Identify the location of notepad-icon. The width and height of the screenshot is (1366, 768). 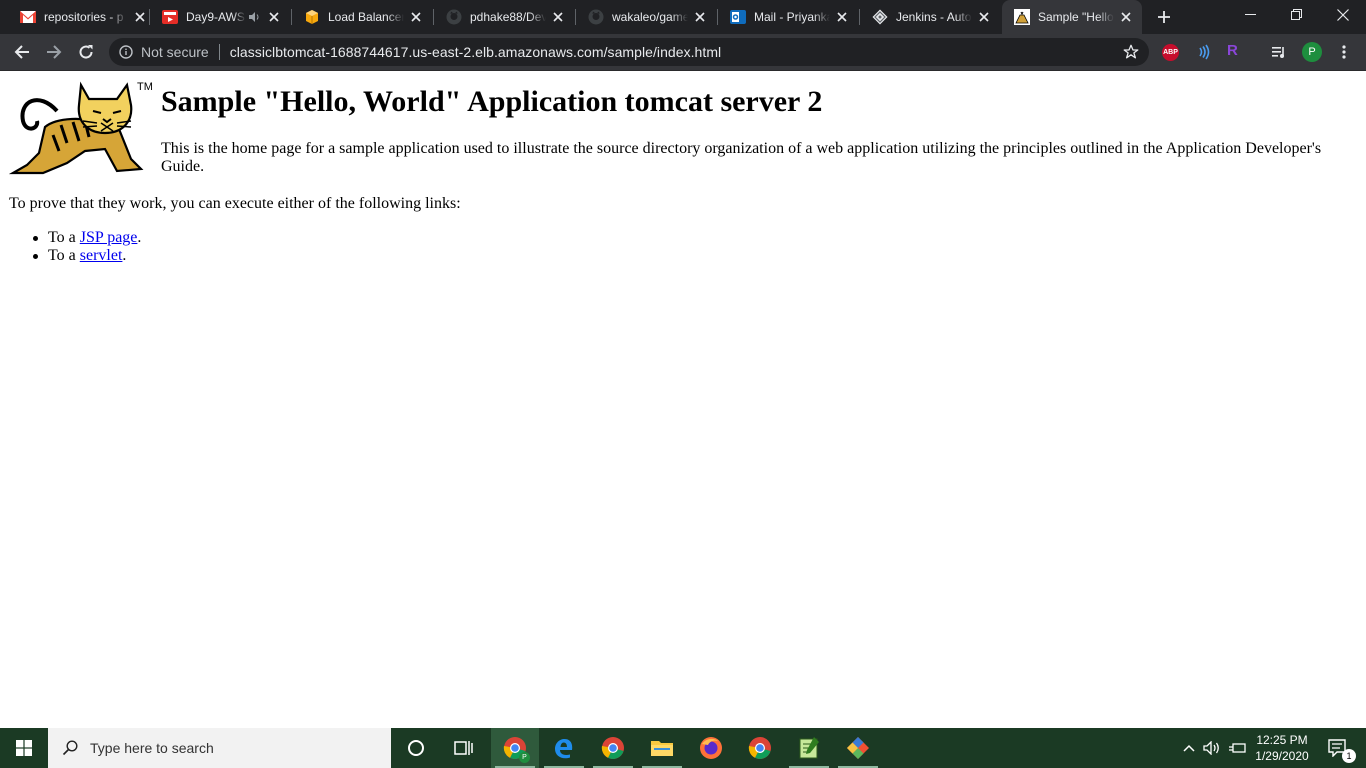
(809, 748).